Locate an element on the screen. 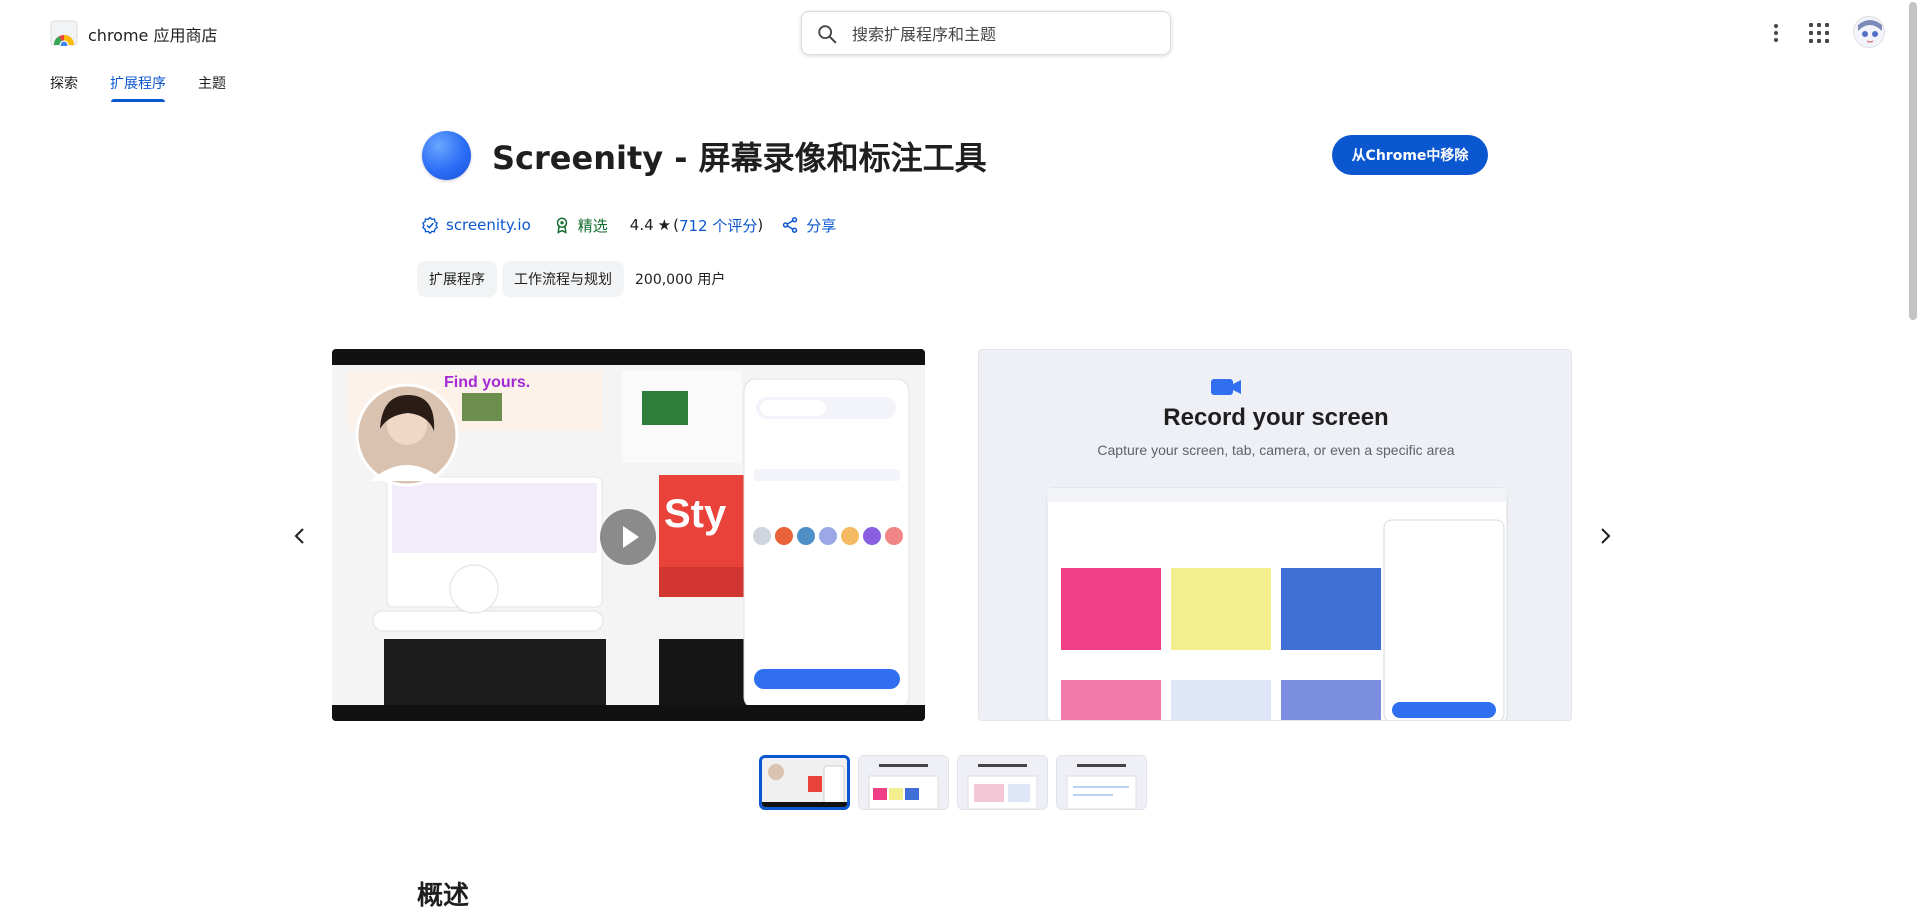 This screenshot has height=920, width=1920. category-chips: 扩展程序 工作流程与规划 200,000 用户 is located at coordinates (571, 279).